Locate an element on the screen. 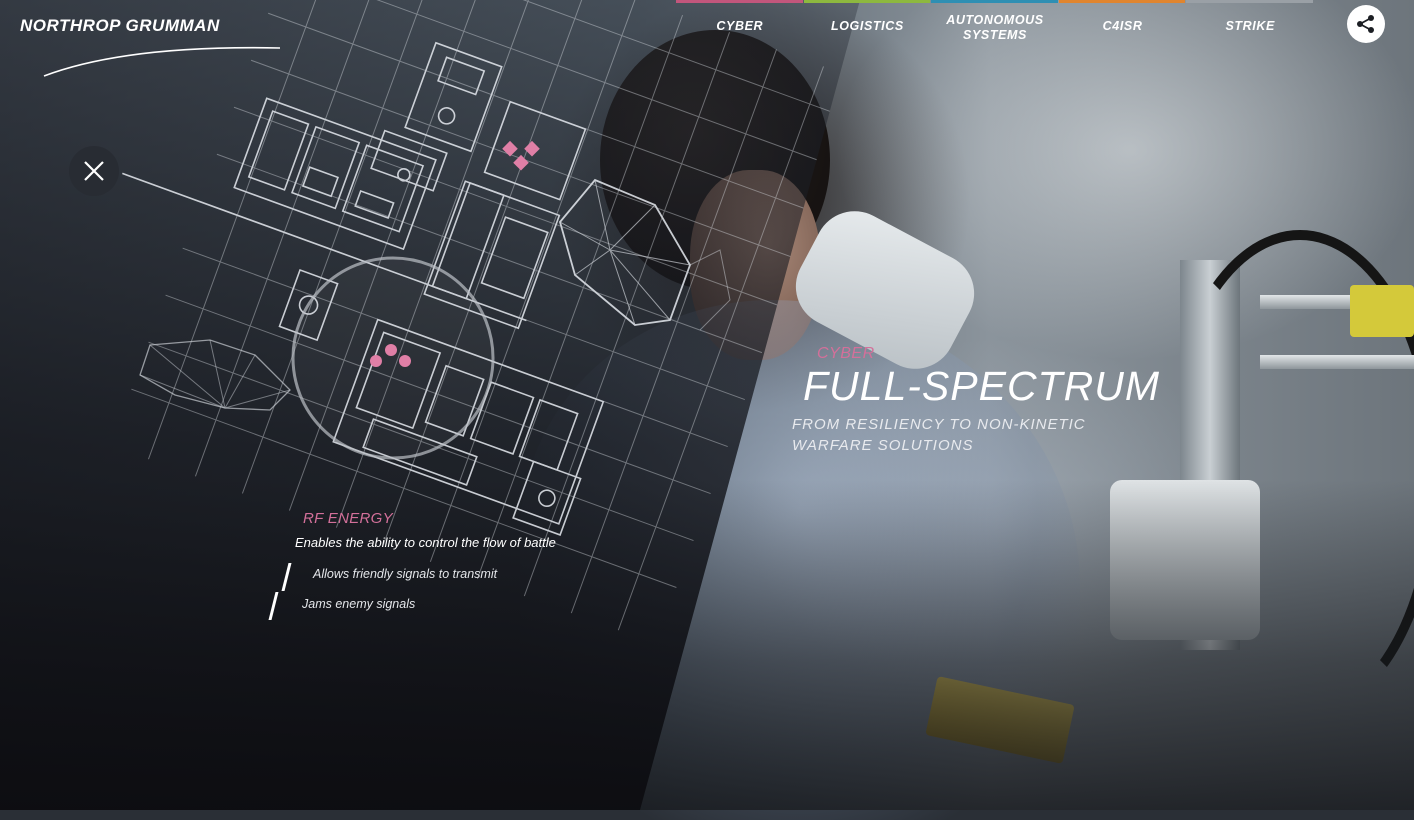 This screenshot has width=1414, height=820. northrop-grumman-logo: NORTHROP GRUMMAN is located at coordinates (150, 45).